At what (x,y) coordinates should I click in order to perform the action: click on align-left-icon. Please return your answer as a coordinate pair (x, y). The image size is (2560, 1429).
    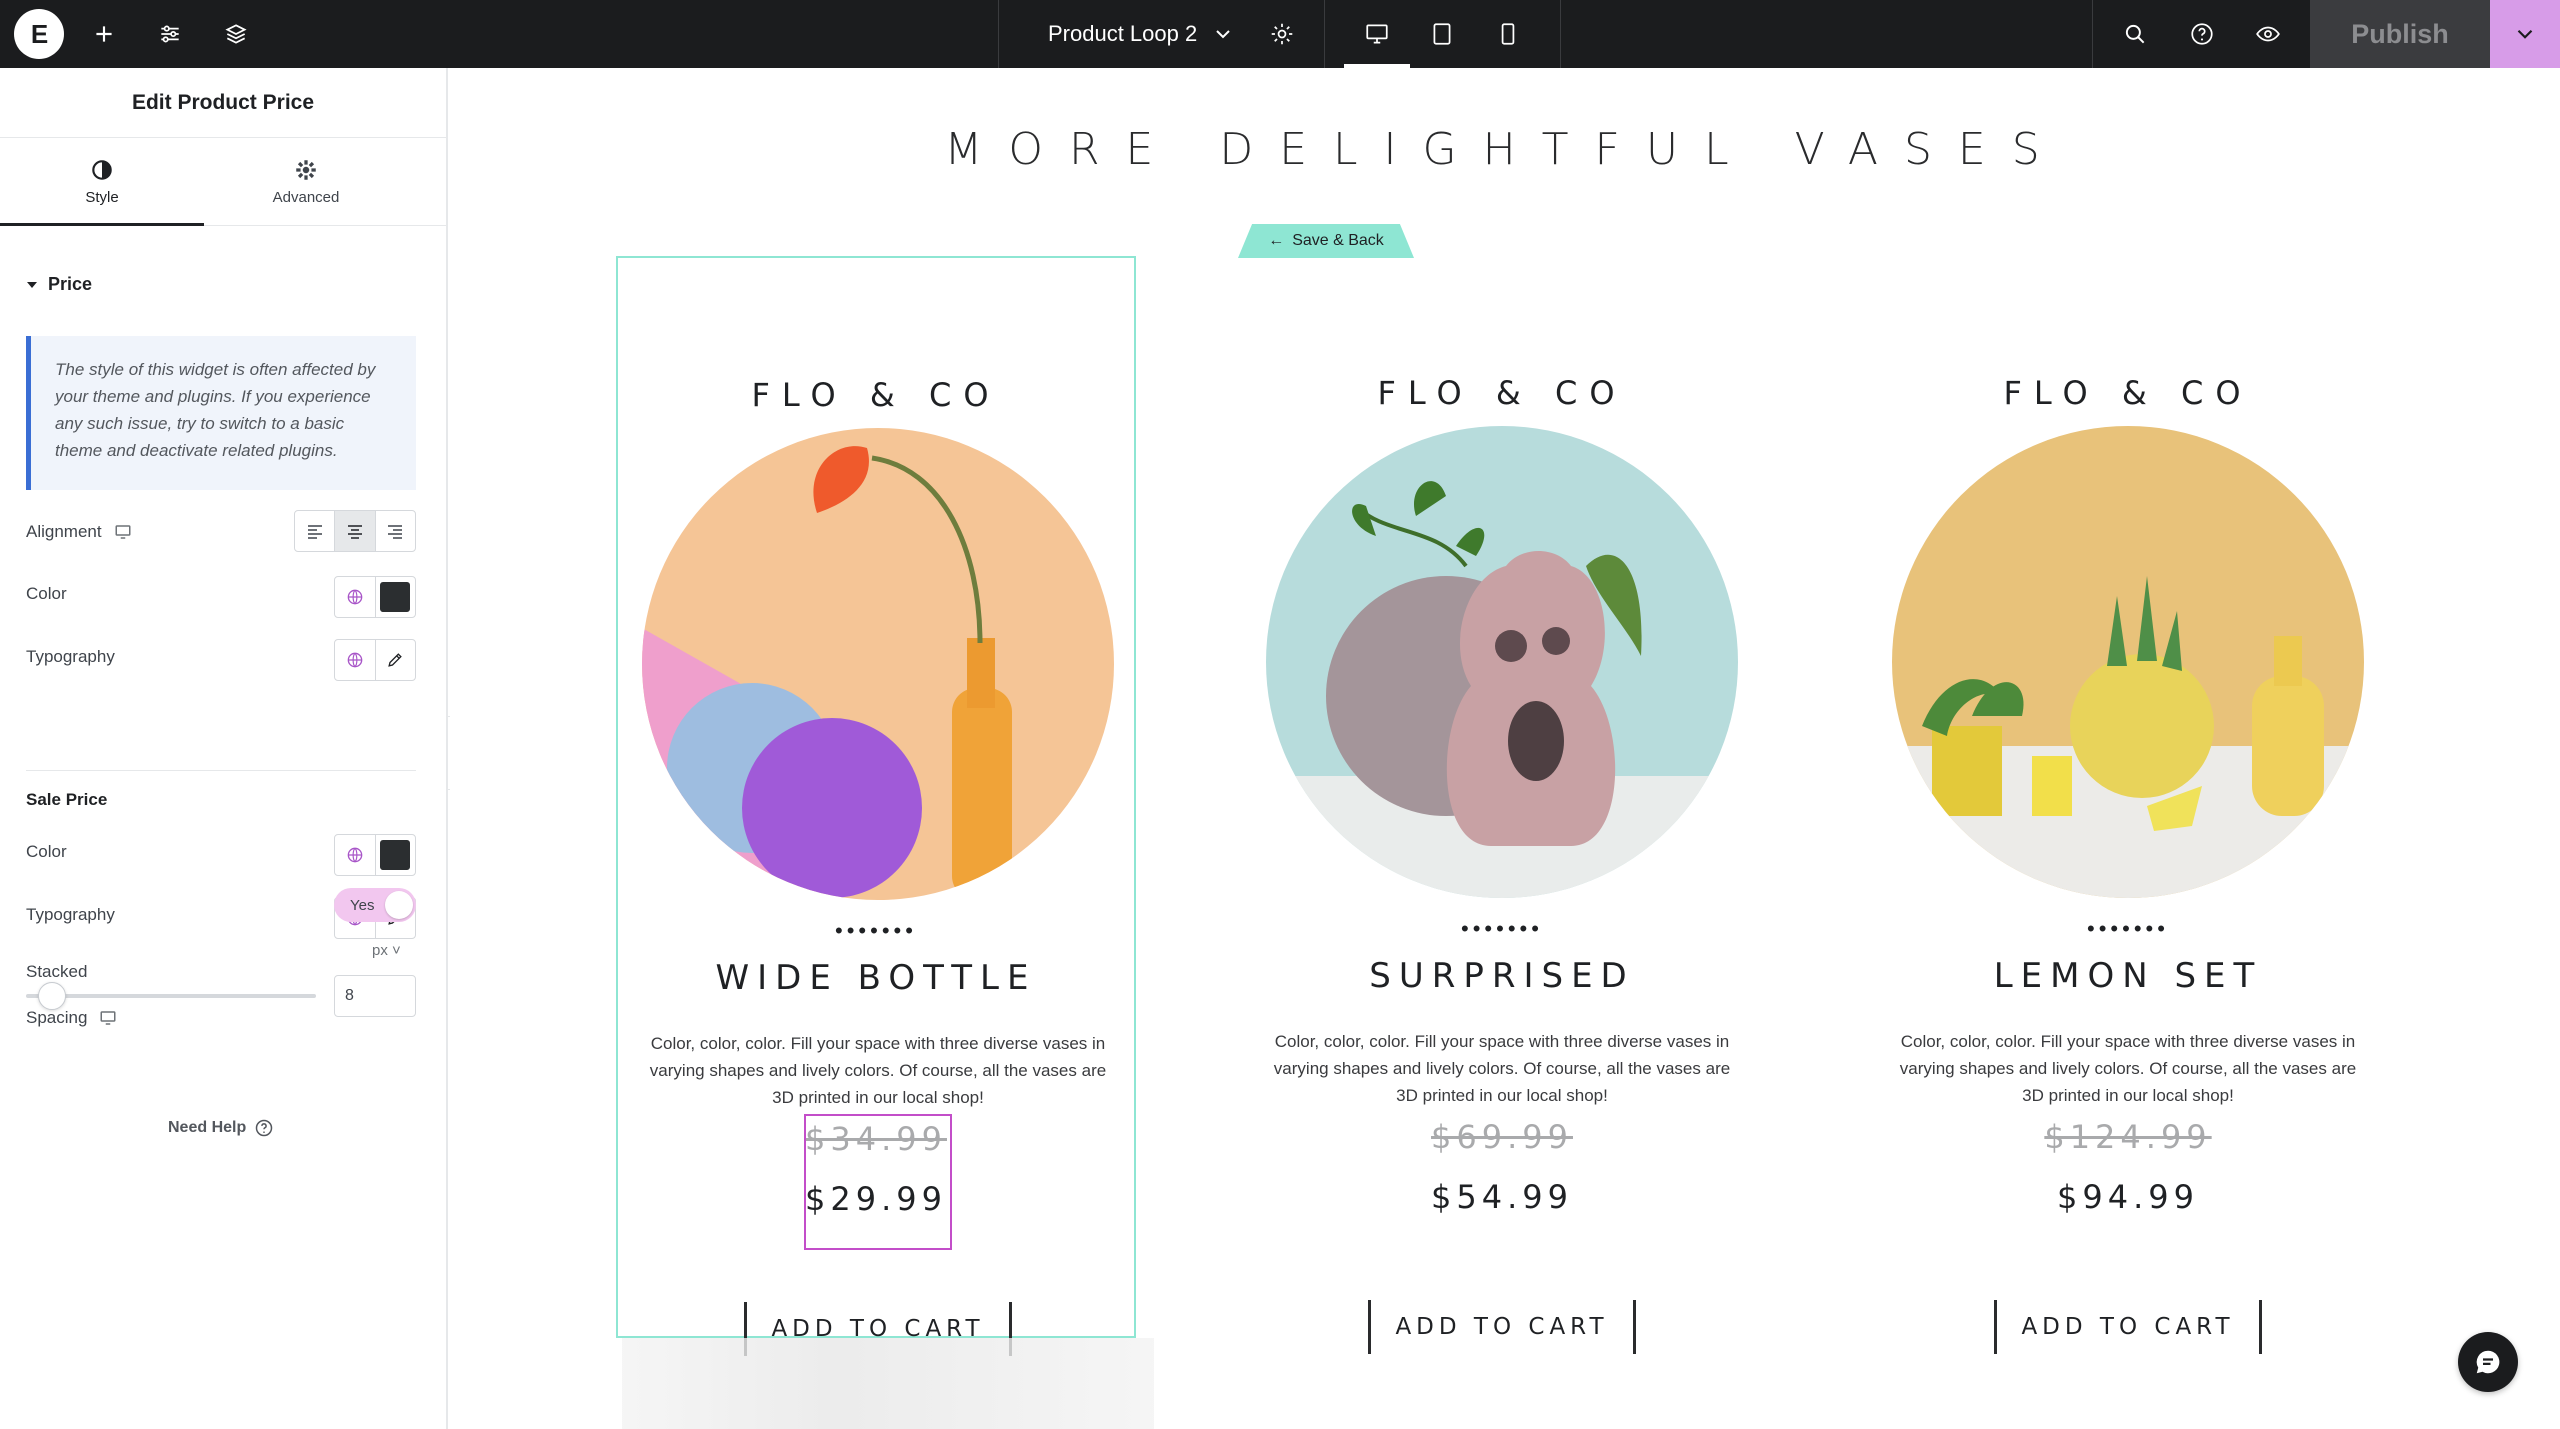
    Looking at the image, I should click on (314, 532).